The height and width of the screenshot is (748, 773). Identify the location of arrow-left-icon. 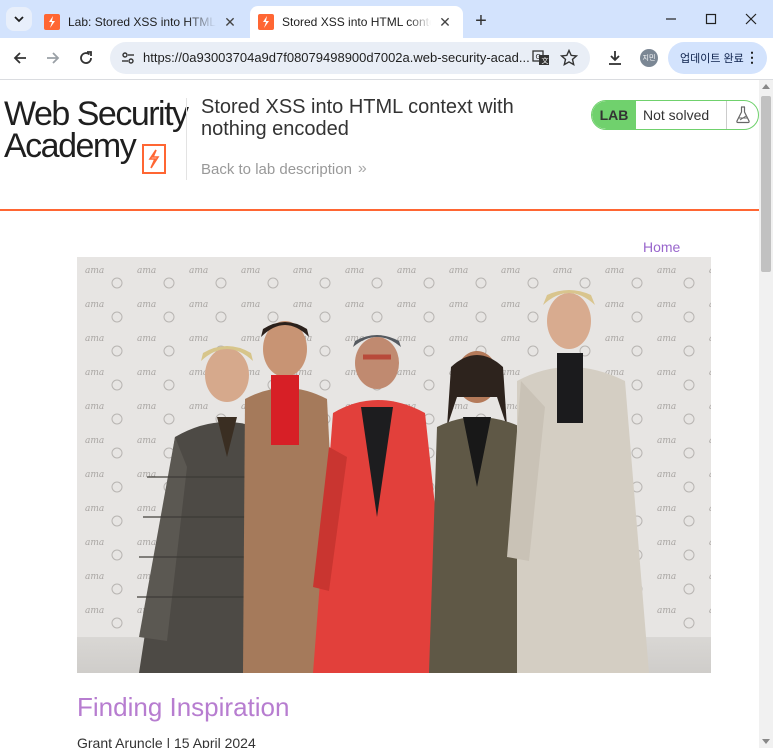
(19, 58).